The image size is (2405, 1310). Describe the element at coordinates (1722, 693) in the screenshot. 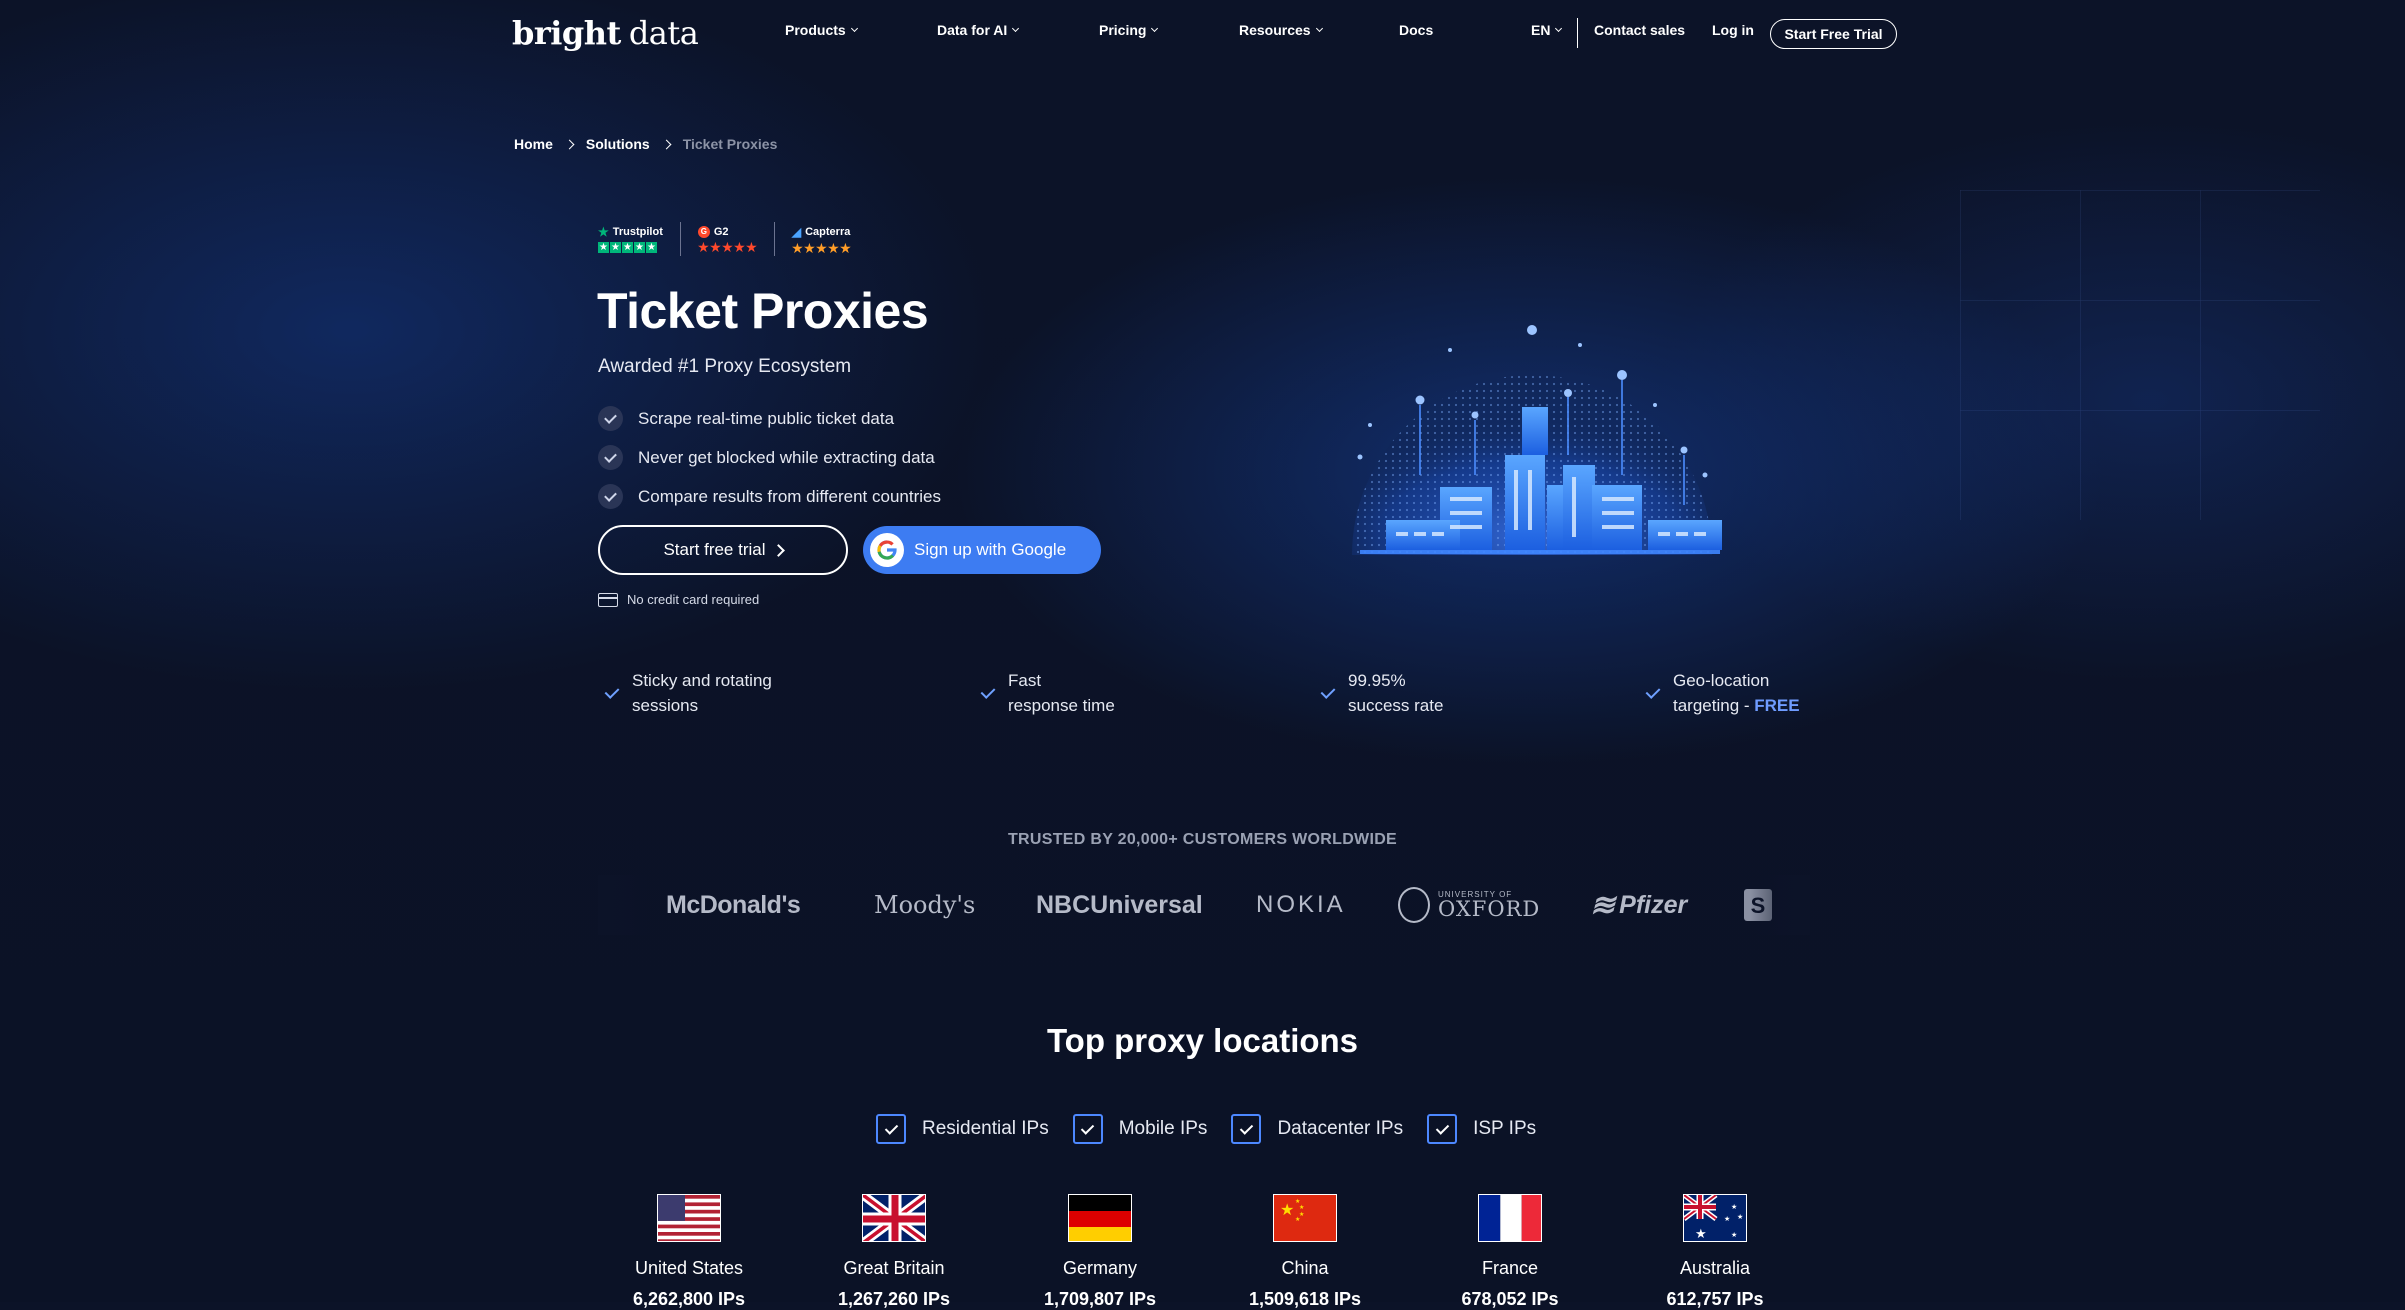

I see `benefit-item: Geo-location targeting - FREE` at that location.